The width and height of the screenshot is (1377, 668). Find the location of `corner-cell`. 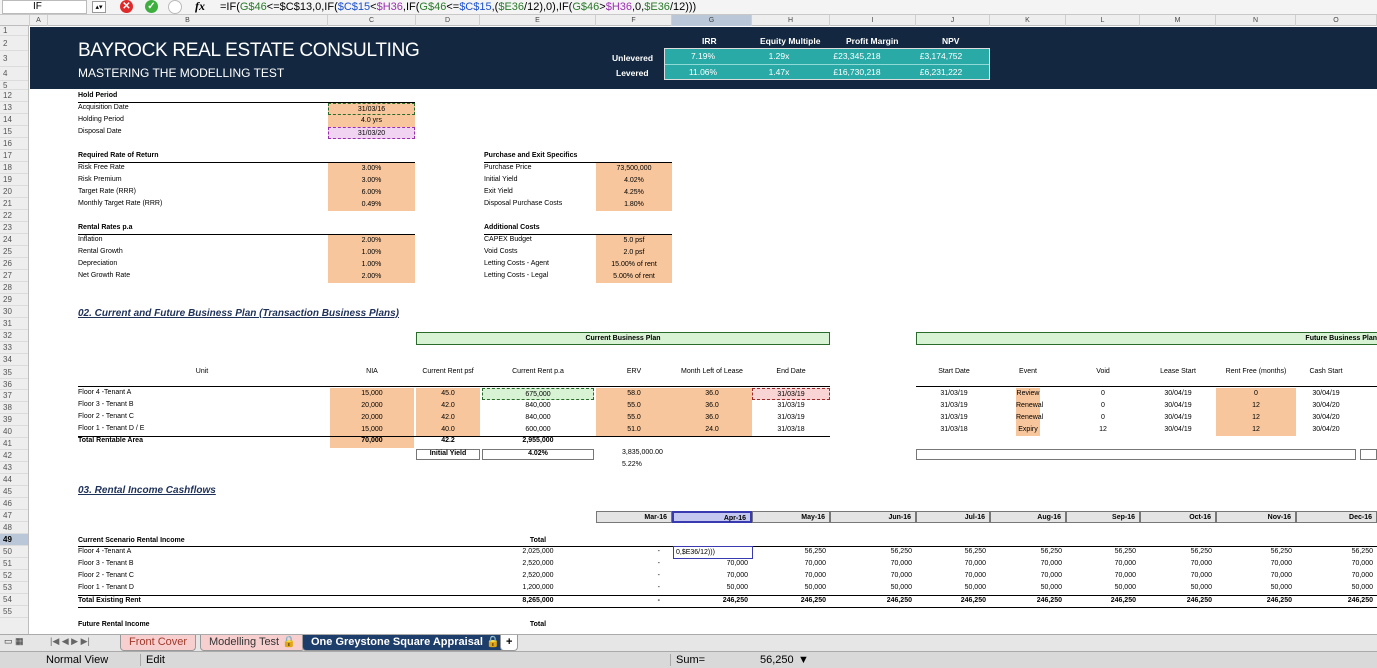

corner-cell is located at coordinates (15, 20).